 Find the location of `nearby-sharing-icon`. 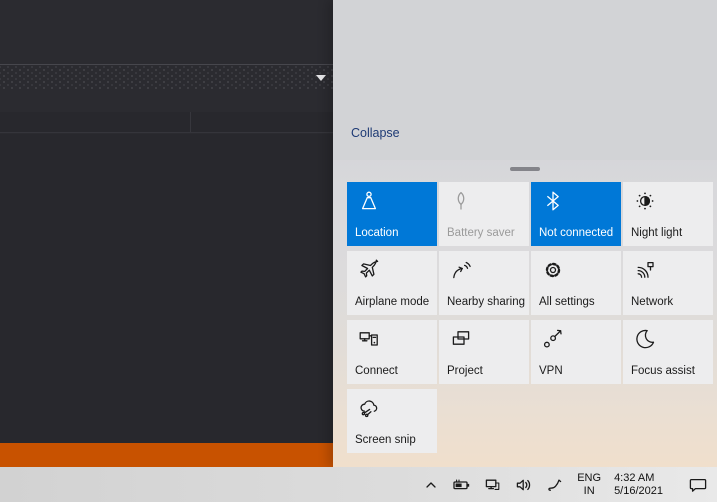

nearby-sharing-icon is located at coordinates (461, 270).